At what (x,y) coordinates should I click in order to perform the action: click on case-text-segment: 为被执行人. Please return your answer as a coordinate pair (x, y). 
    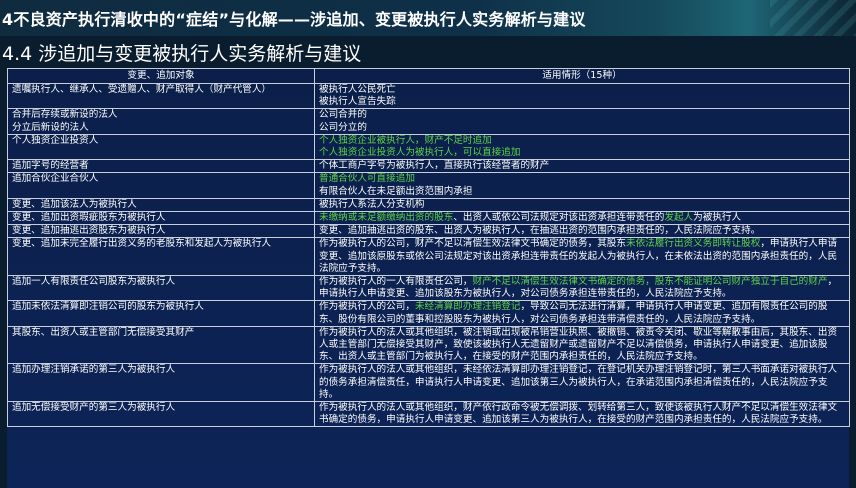
    Looking at the image, I should click on (717, 218).